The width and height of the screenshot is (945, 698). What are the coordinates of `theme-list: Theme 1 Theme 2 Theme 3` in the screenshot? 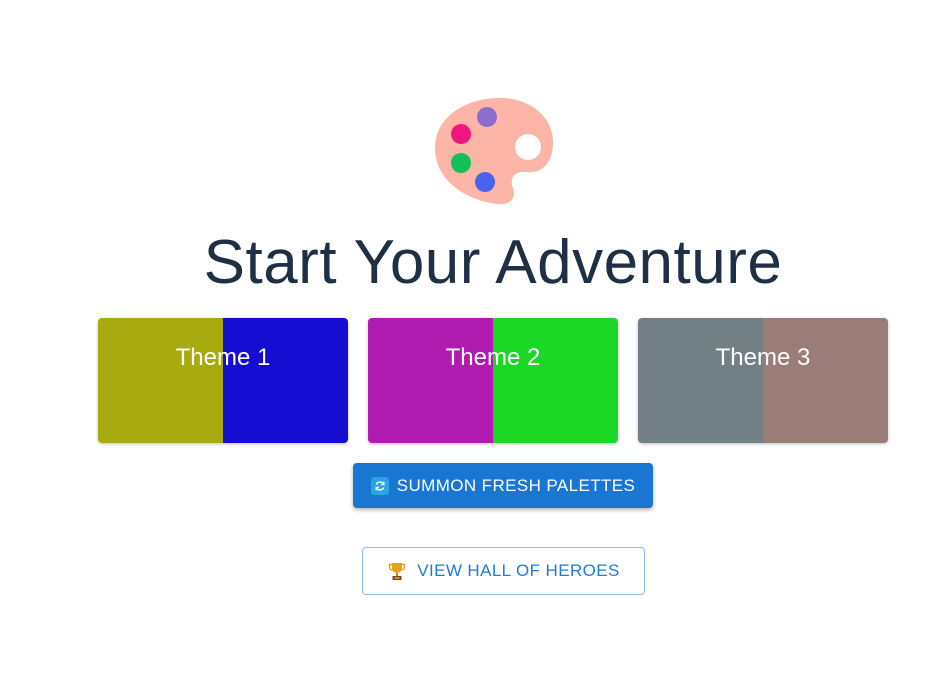 It's located at (493, 380).